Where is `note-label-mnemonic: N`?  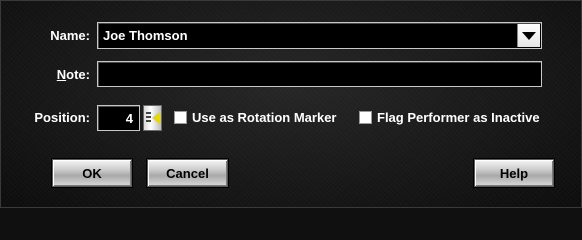
note-label-mnemonic: N is located at coordinates (61, 74).